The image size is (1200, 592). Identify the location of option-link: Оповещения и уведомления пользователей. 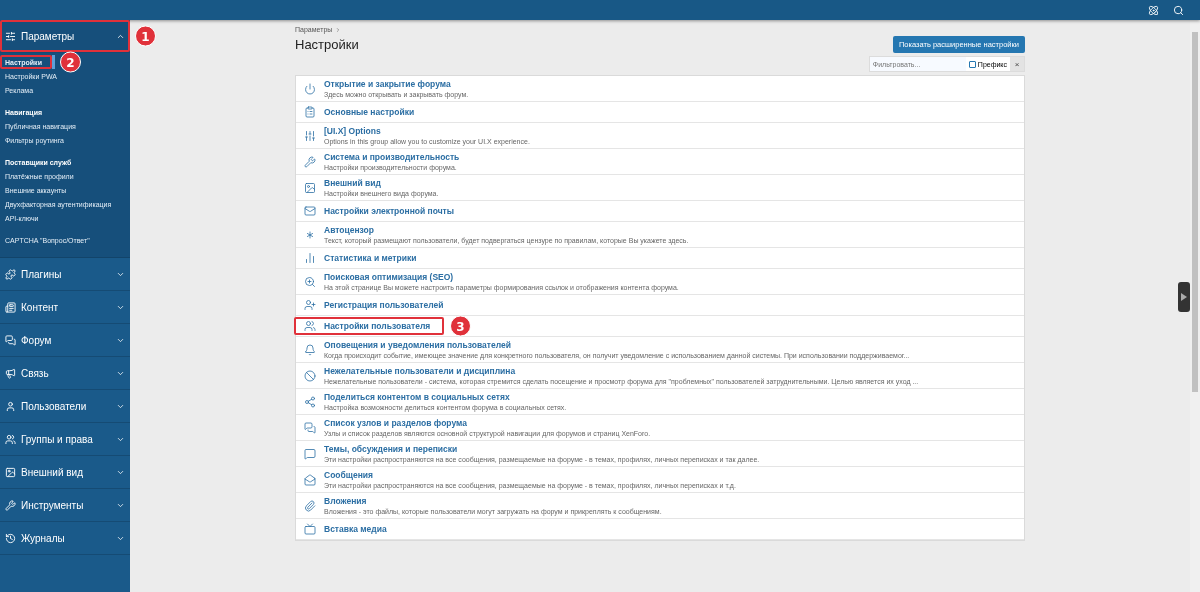
(617, 344).